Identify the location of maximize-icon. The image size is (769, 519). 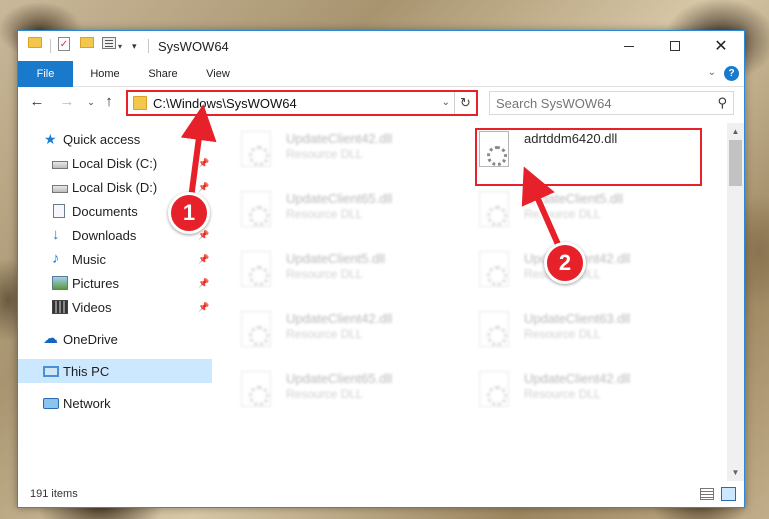
(675, 46).